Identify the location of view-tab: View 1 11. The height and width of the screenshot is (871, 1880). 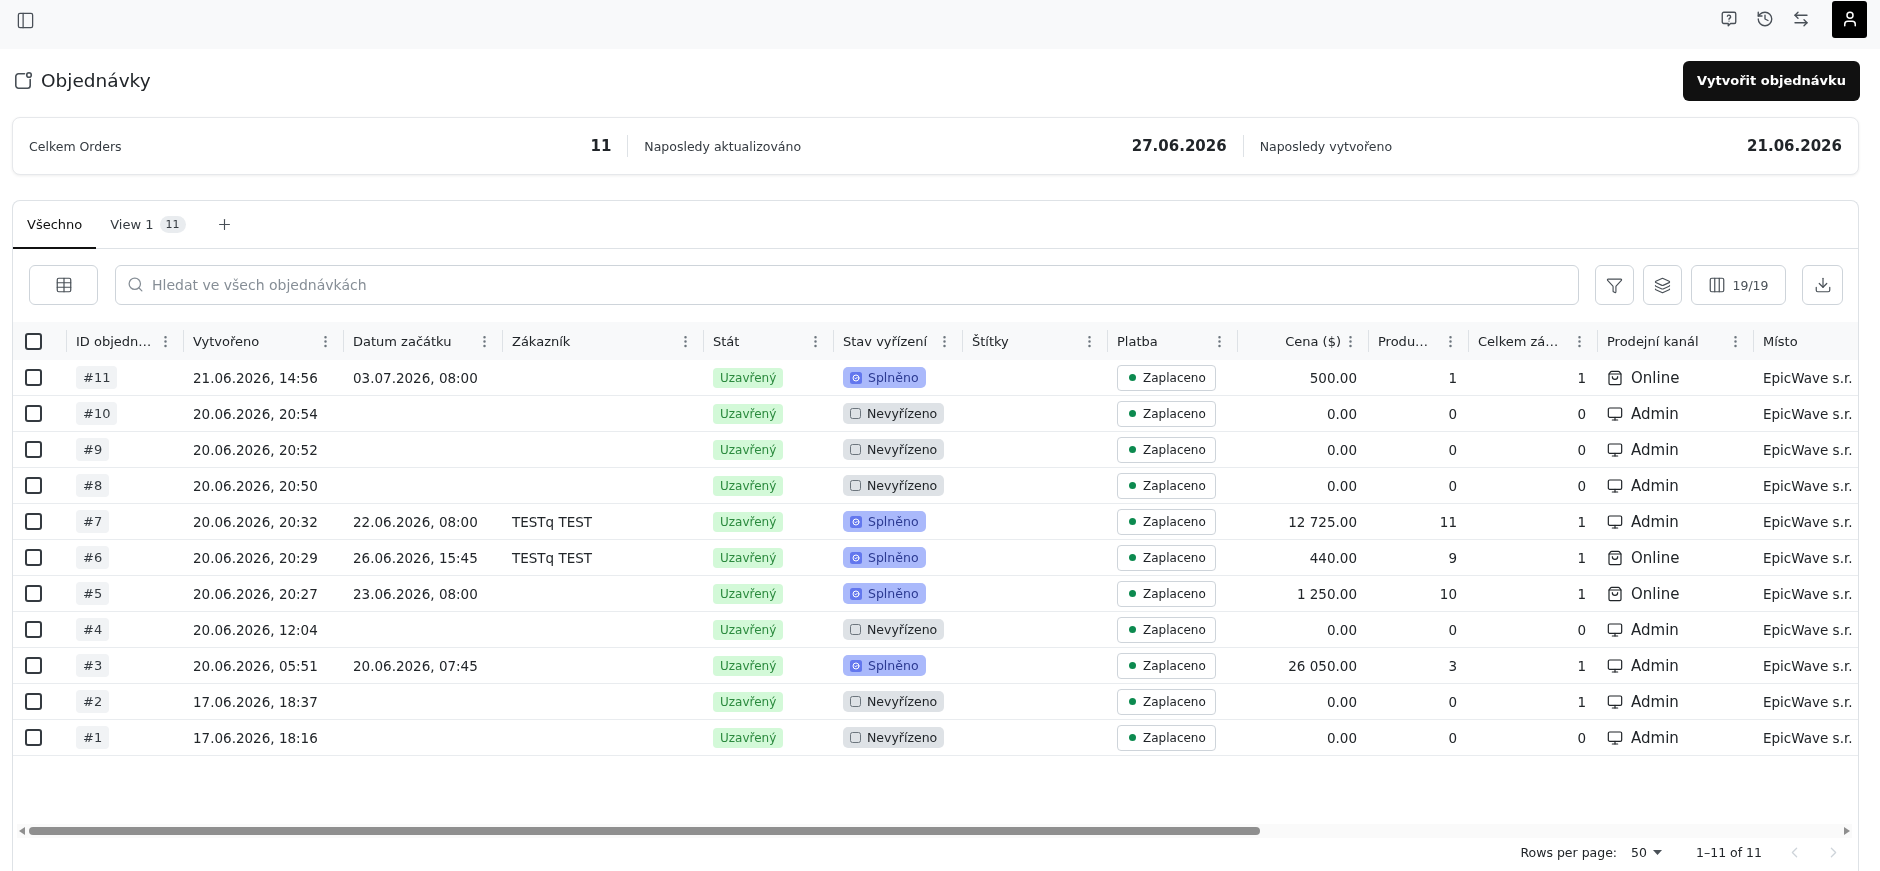
(148, 225).